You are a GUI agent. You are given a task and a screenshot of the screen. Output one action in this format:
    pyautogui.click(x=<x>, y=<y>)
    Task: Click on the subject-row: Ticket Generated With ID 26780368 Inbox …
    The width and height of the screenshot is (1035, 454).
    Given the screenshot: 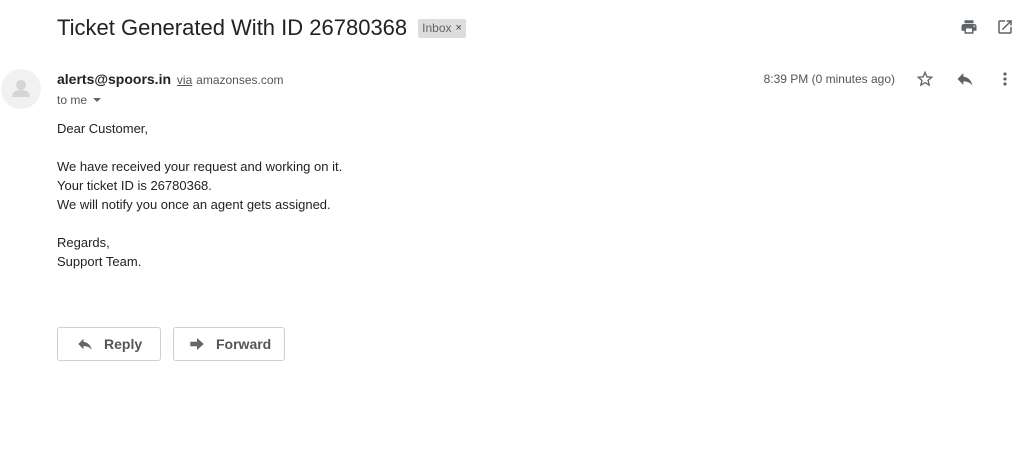 What is the action you would take?
    pyautogui.click(x=261, y=28)
    